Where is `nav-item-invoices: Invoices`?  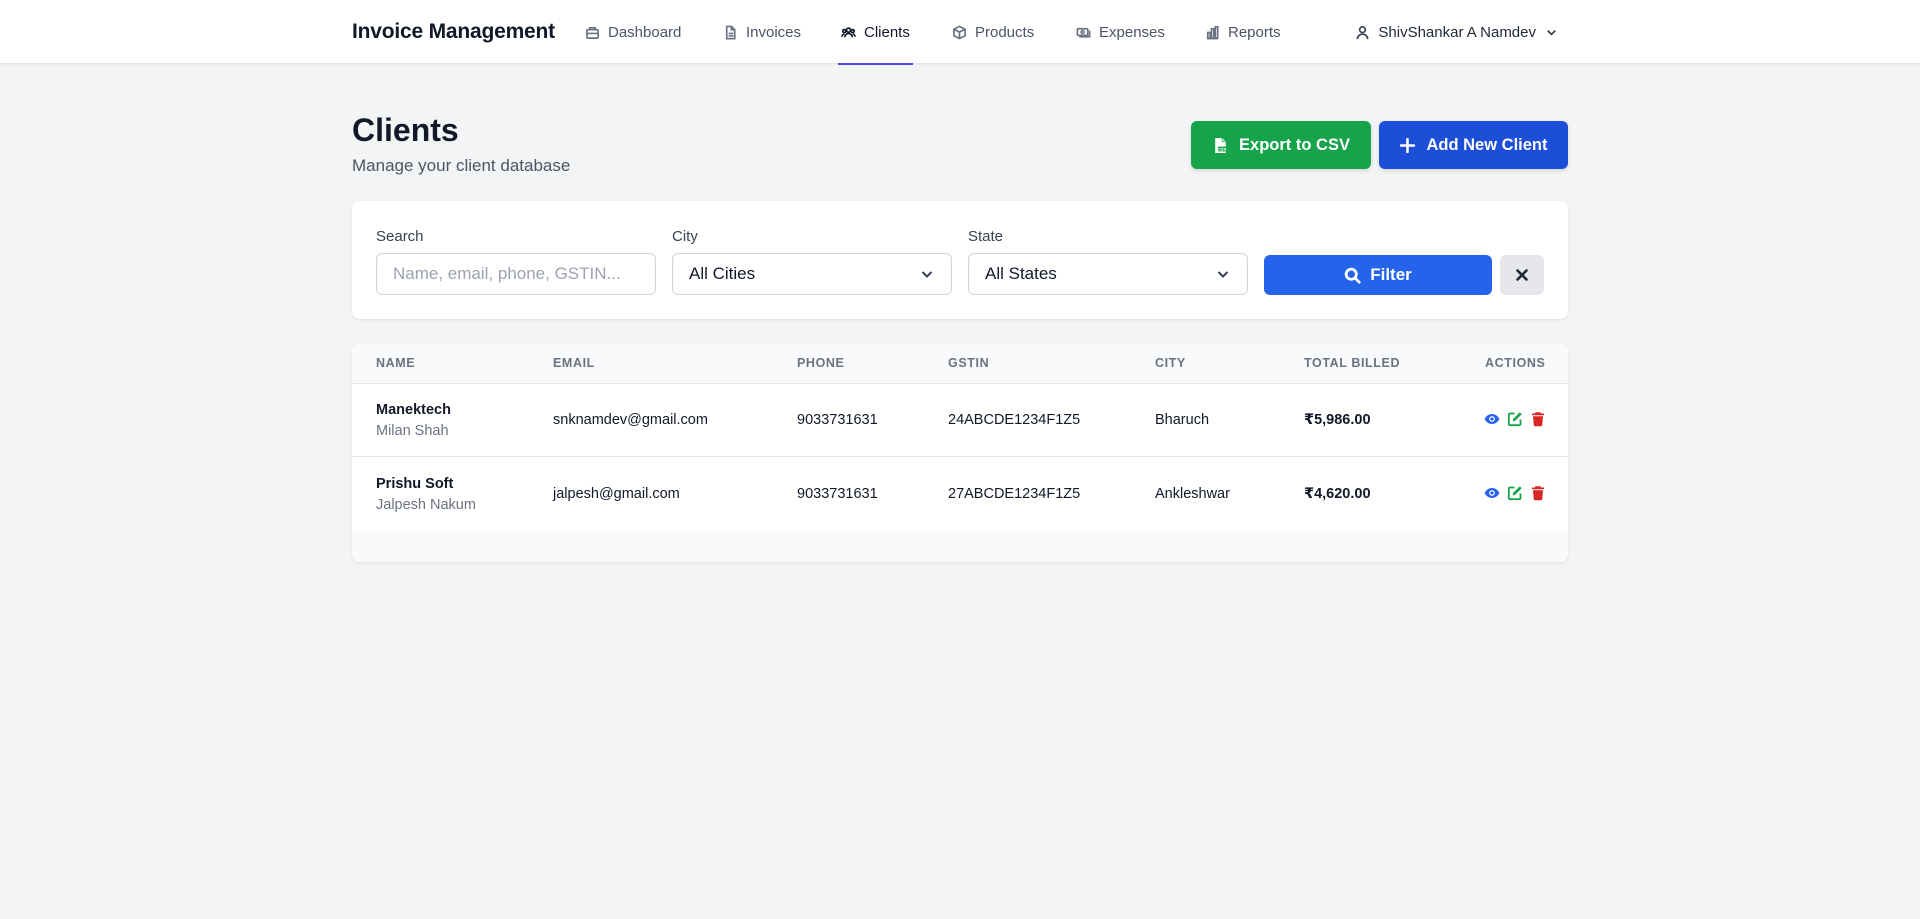
nav-item-invoices: Invoices is located at coordinates (762, 32).